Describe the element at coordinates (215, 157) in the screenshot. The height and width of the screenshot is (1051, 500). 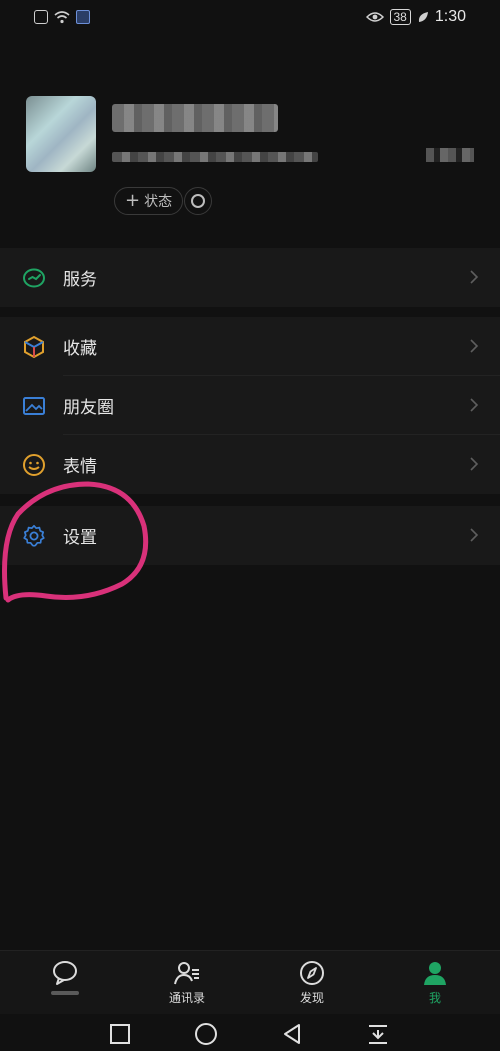
I see `wechat-id-redacted` at that location.